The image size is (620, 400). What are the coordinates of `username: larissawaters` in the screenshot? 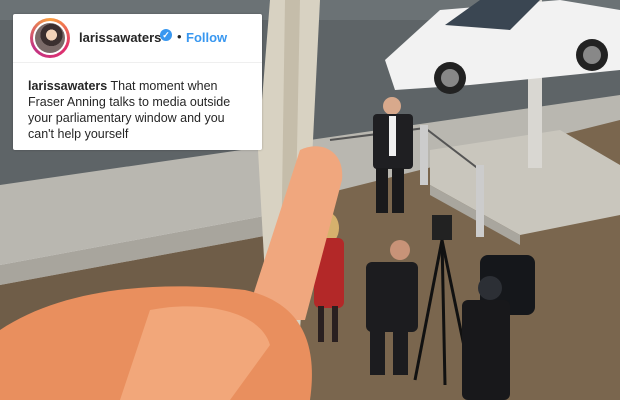 It's located at (120, 37).